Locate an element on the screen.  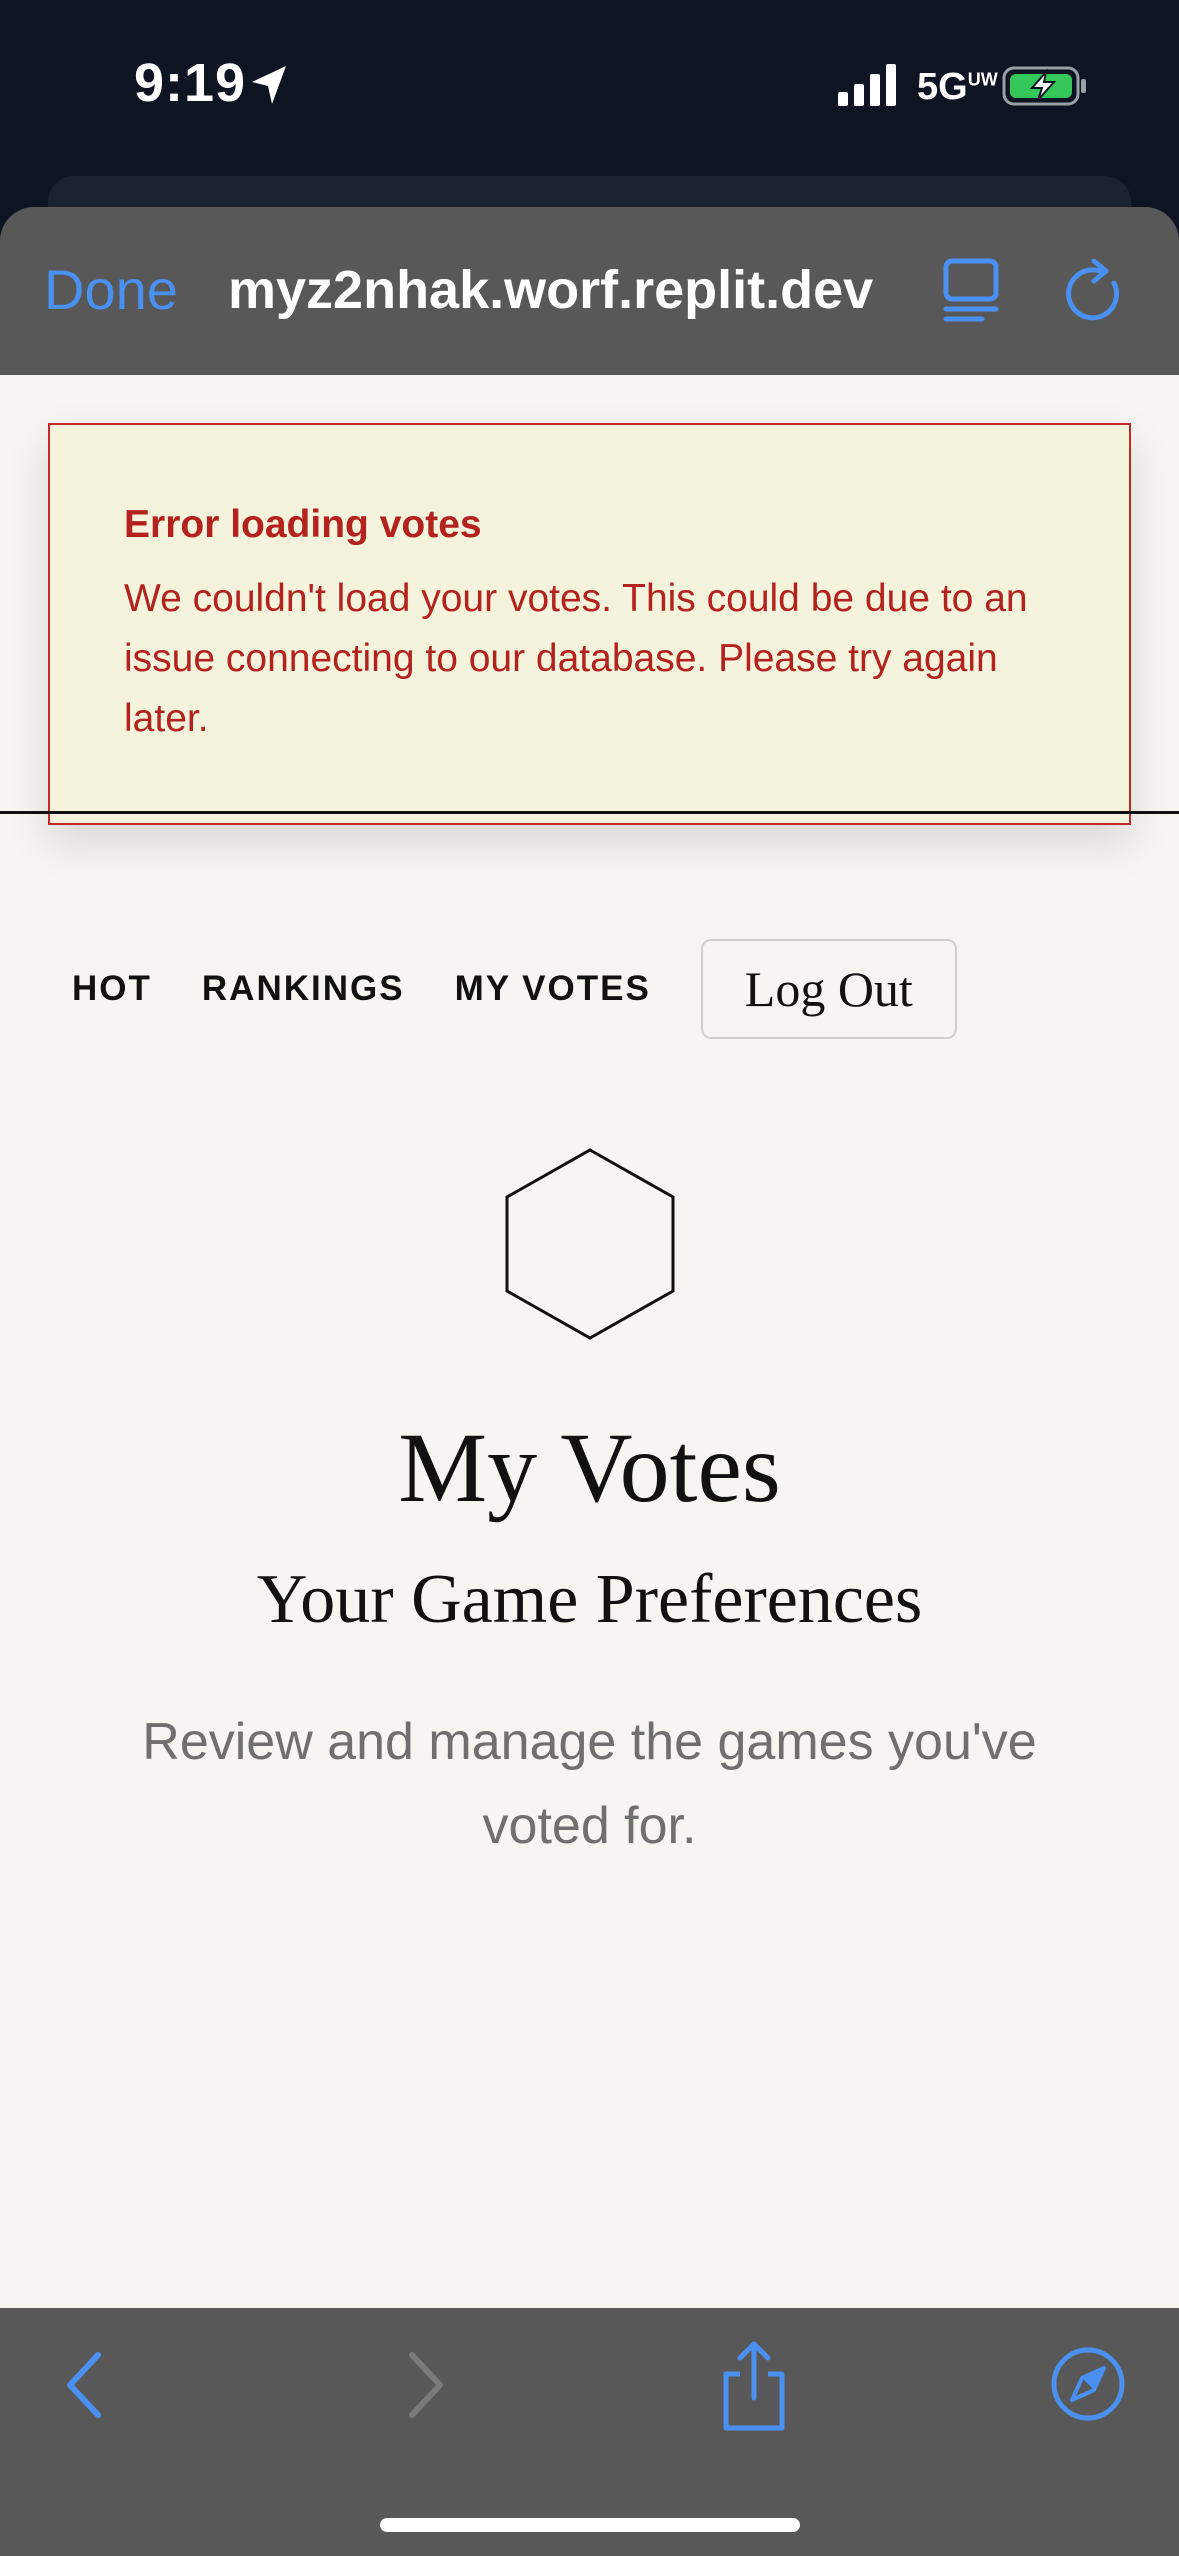
nav-link-hot: HOT is located at coordinates (112, 989).